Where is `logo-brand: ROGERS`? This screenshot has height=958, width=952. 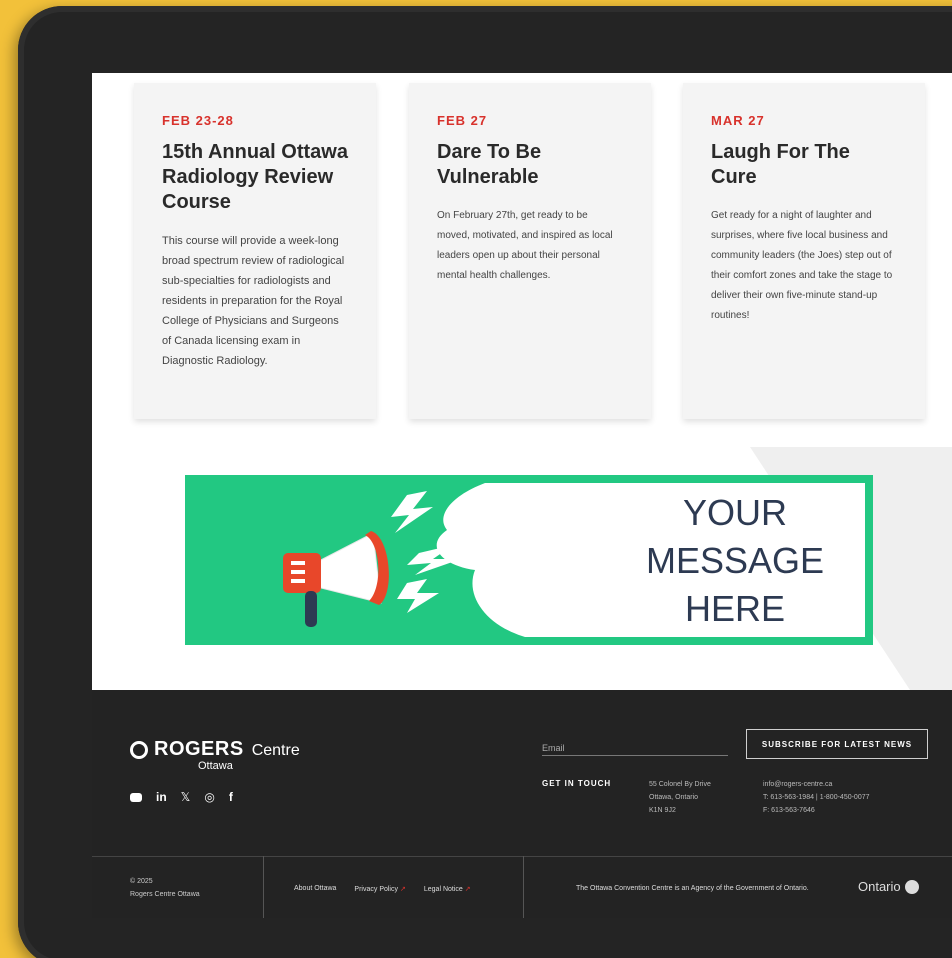 logo-brand: ROGERS is located at coordinates (199, 749).